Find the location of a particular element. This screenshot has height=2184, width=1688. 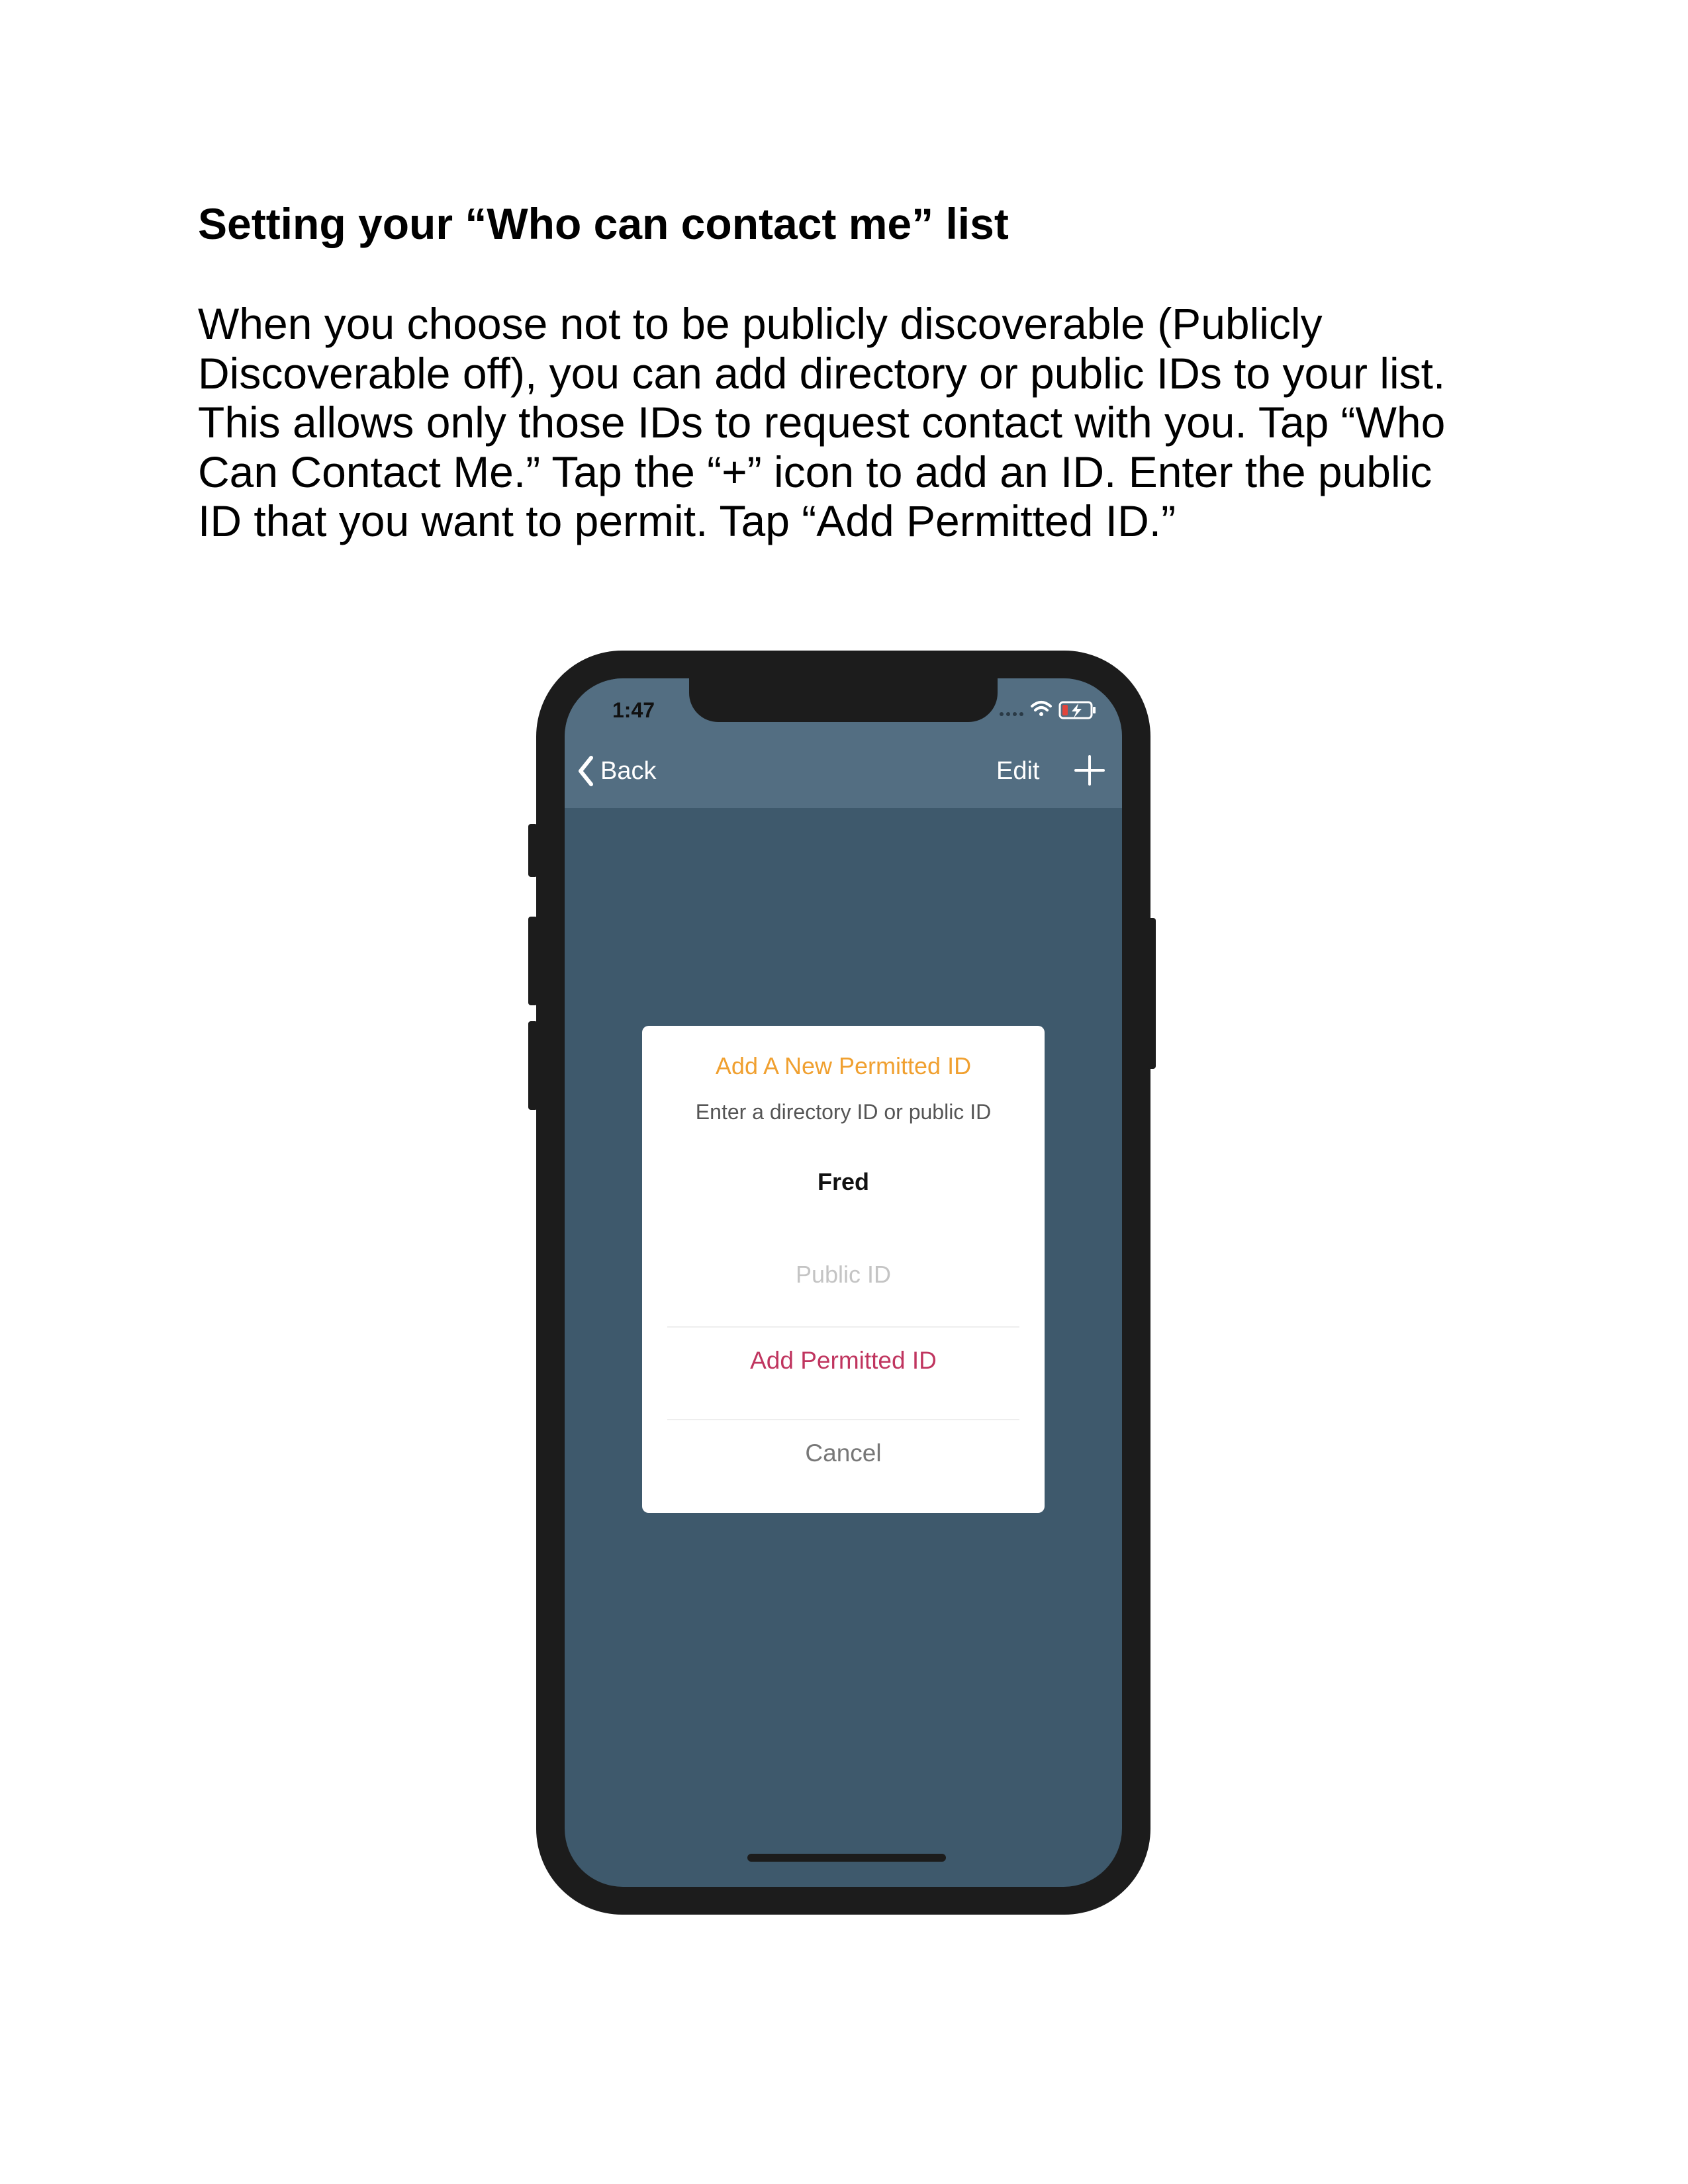

signal-dots-icon is located at coordinates (1011, 714).